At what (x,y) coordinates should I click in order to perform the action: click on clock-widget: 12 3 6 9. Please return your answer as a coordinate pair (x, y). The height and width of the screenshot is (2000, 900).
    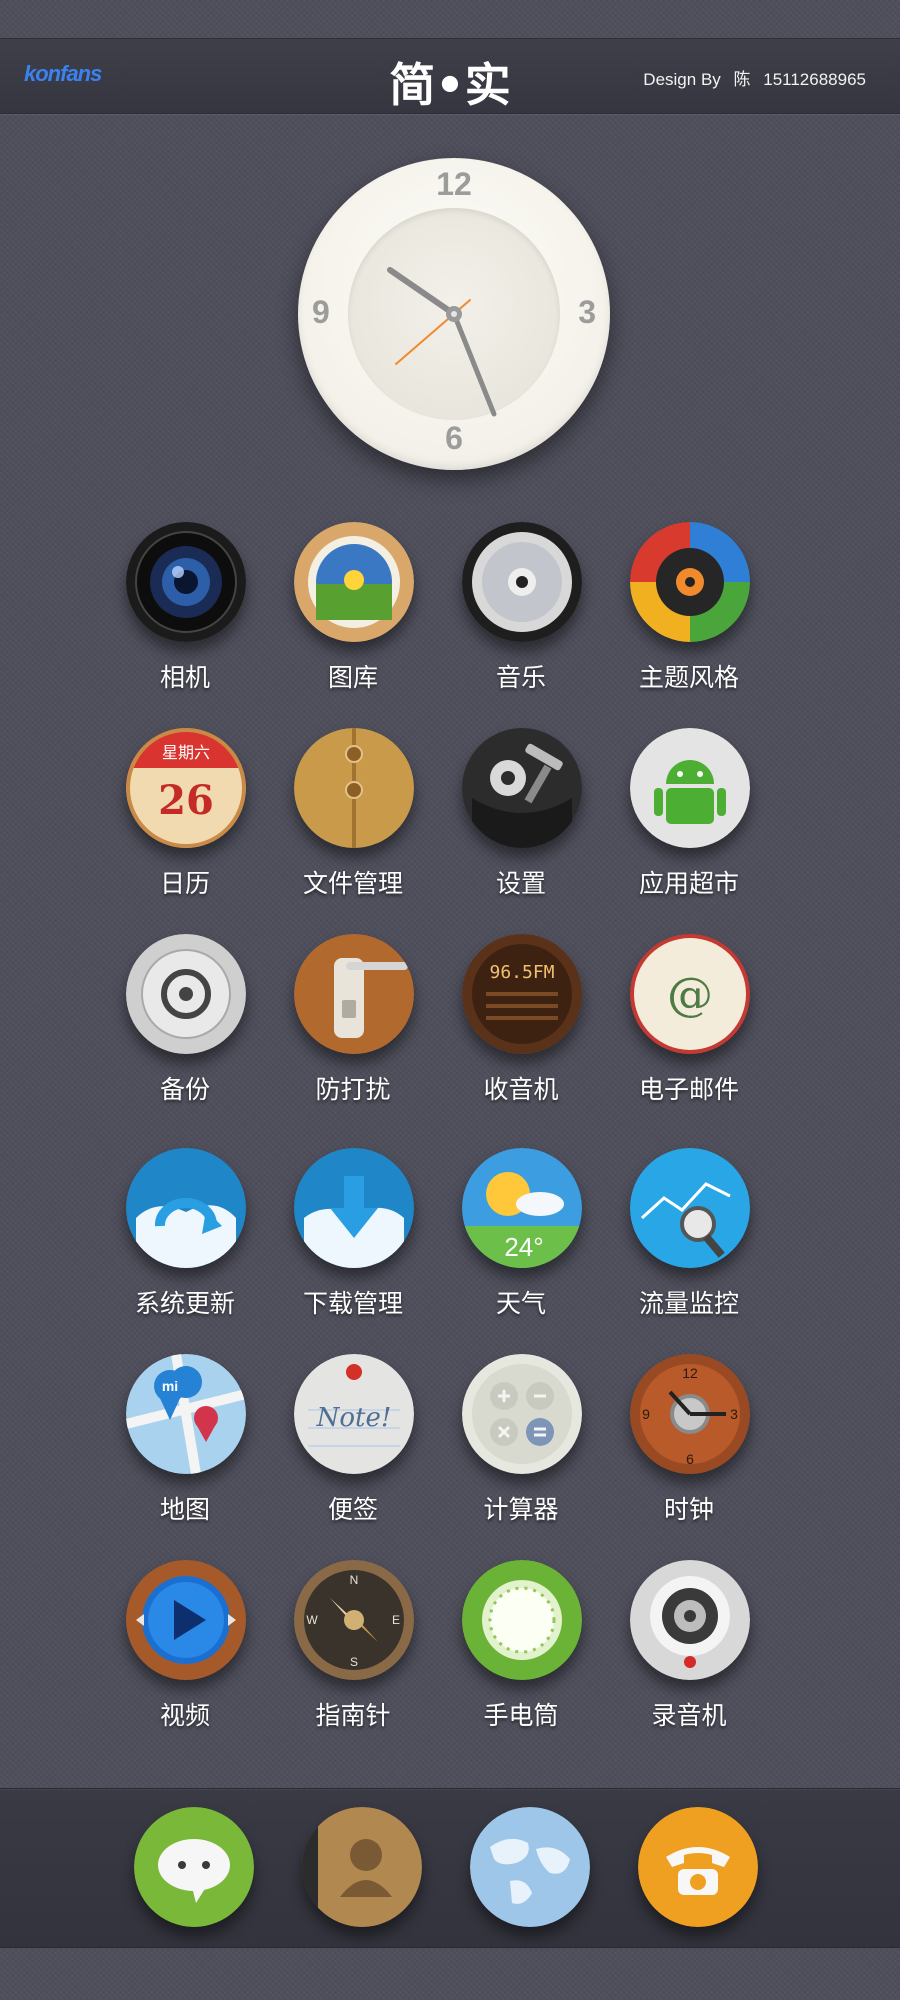
    Looking at the image, I should click on (454, 314).